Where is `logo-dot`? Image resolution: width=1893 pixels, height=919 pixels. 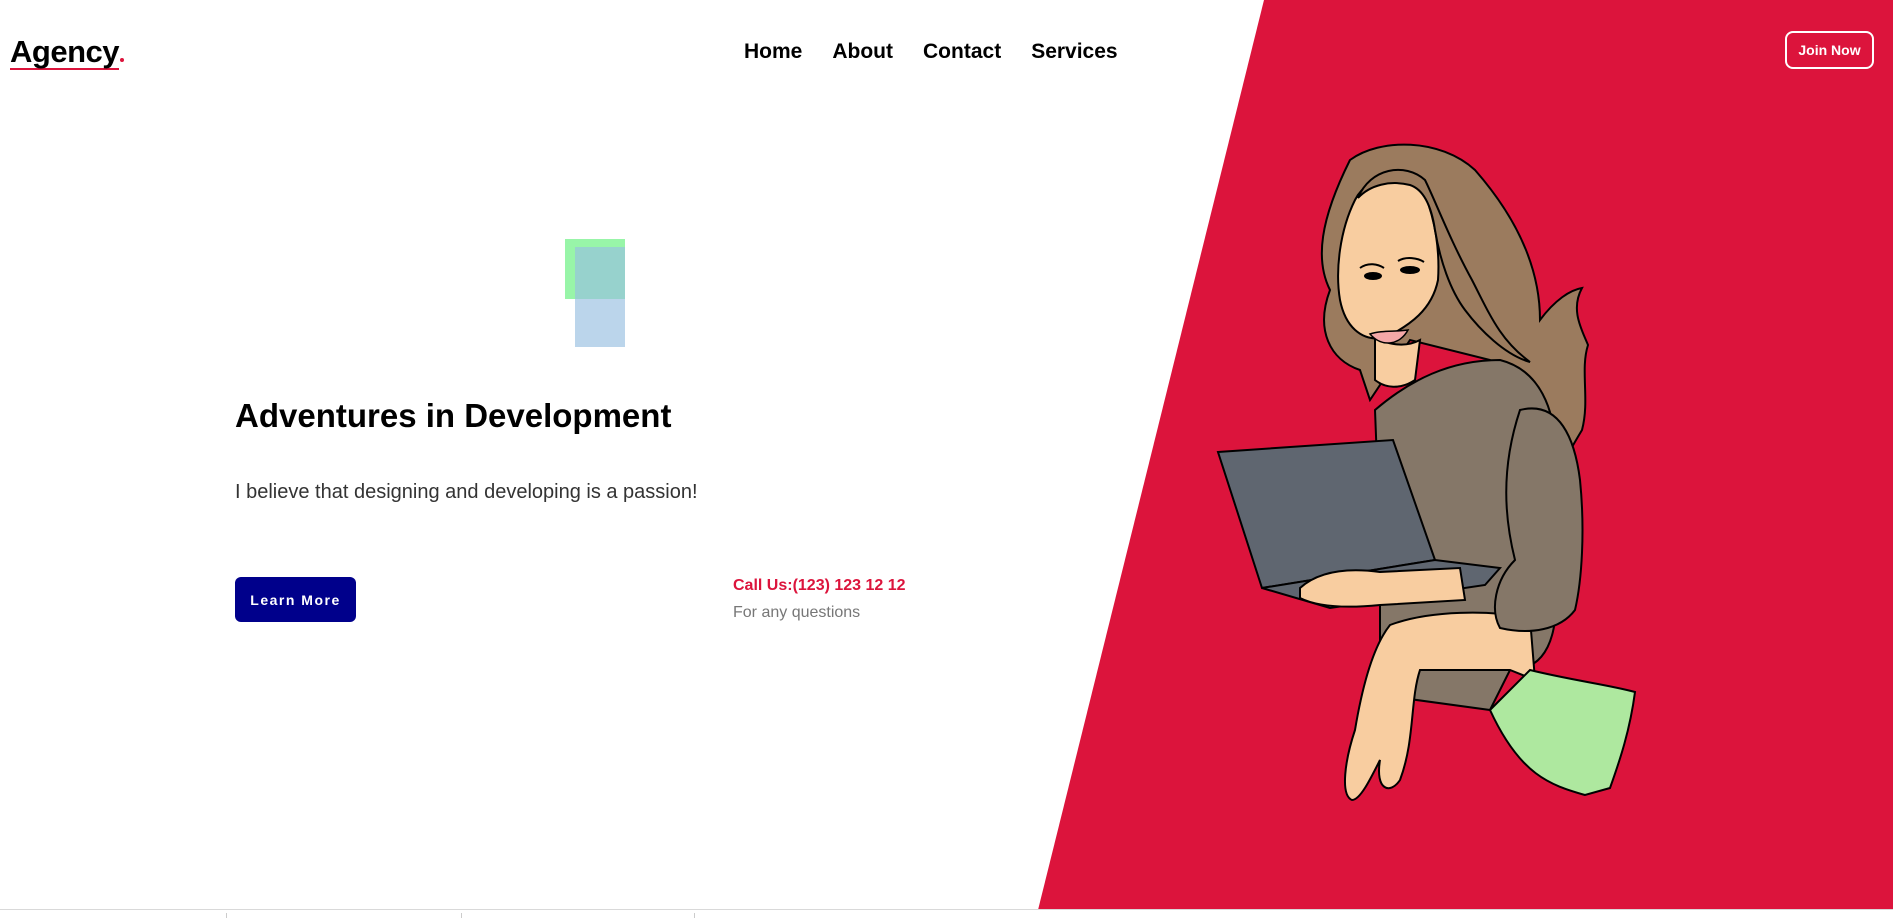
logo-dot is located at coordinates (121, 60).